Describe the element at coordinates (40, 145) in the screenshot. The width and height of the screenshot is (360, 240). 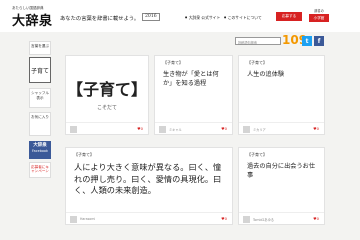
I see `facebook-page-title: 大辞泉` at that location.